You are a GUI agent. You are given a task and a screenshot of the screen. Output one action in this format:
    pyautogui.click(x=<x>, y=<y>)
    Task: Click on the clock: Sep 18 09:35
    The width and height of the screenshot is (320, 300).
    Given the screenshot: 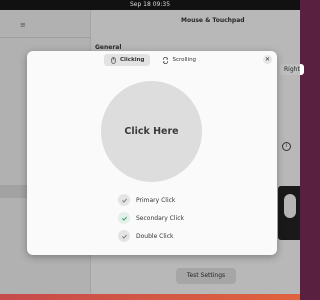 What is the action you would take?
    pyautogui.click(x=150, y=4)
    